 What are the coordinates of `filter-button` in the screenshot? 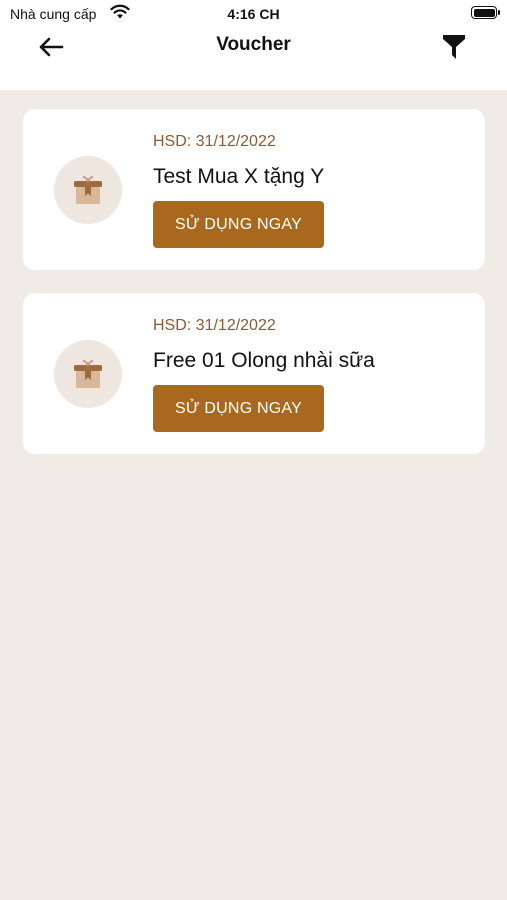 It's located at (454, 47).